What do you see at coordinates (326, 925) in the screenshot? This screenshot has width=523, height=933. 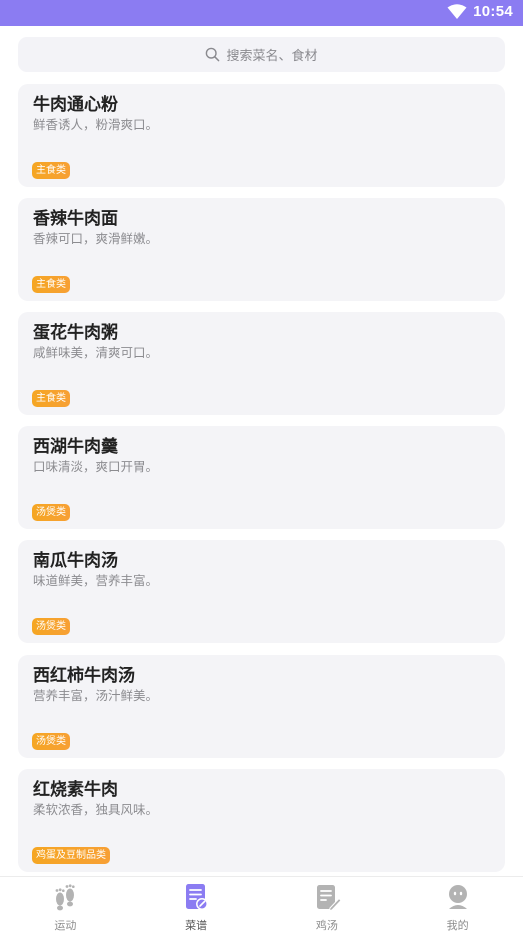 I see `tab-label: 鸡汤` at bounding box center [326, 925].